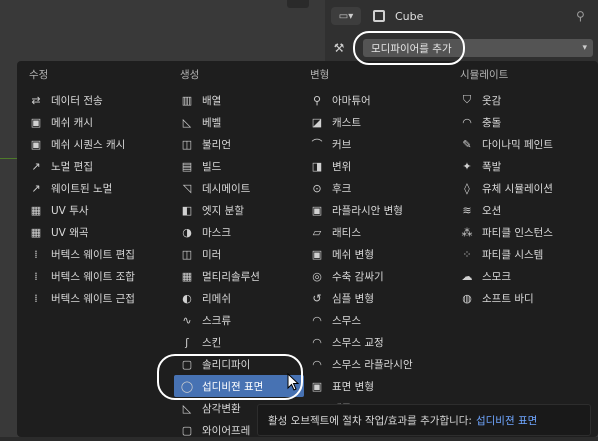  Describe the element at coordinates (88, 210) in the screenshot. I see `menu-item: ▦ UV 투사` at that location.